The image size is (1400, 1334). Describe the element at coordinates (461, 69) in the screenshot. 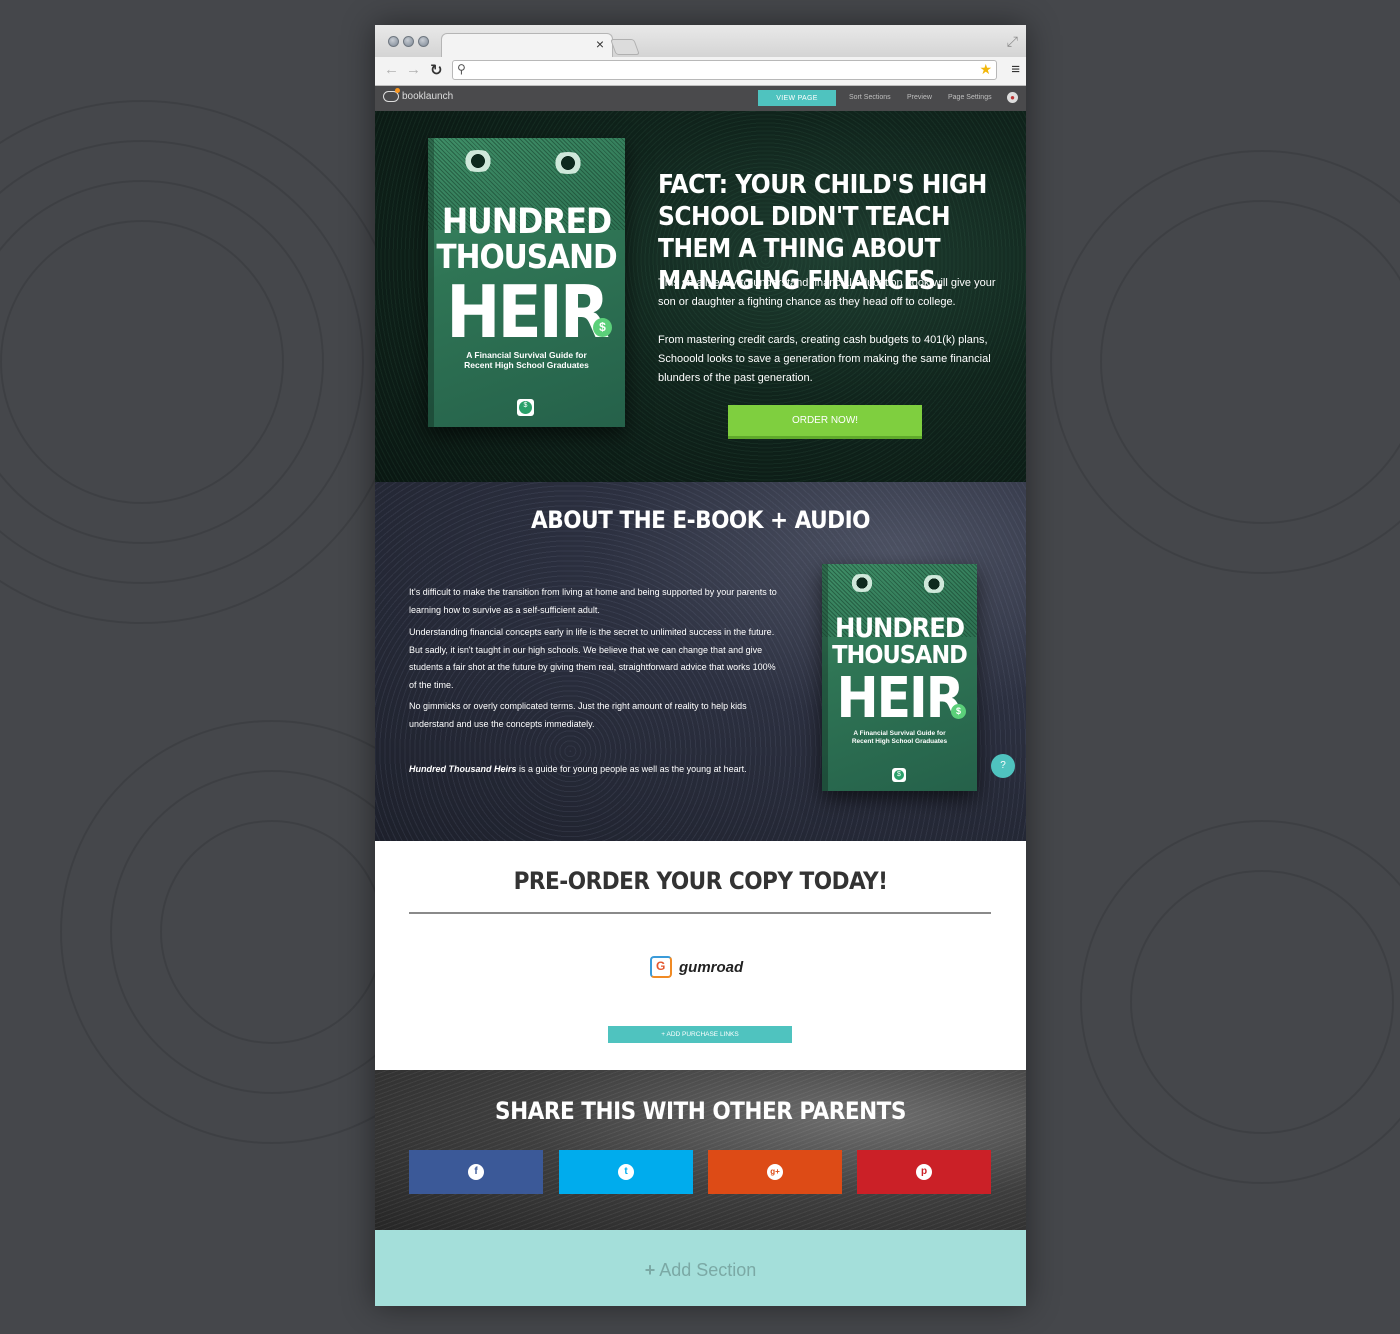

I see `search-icon: ⚲` at that location.